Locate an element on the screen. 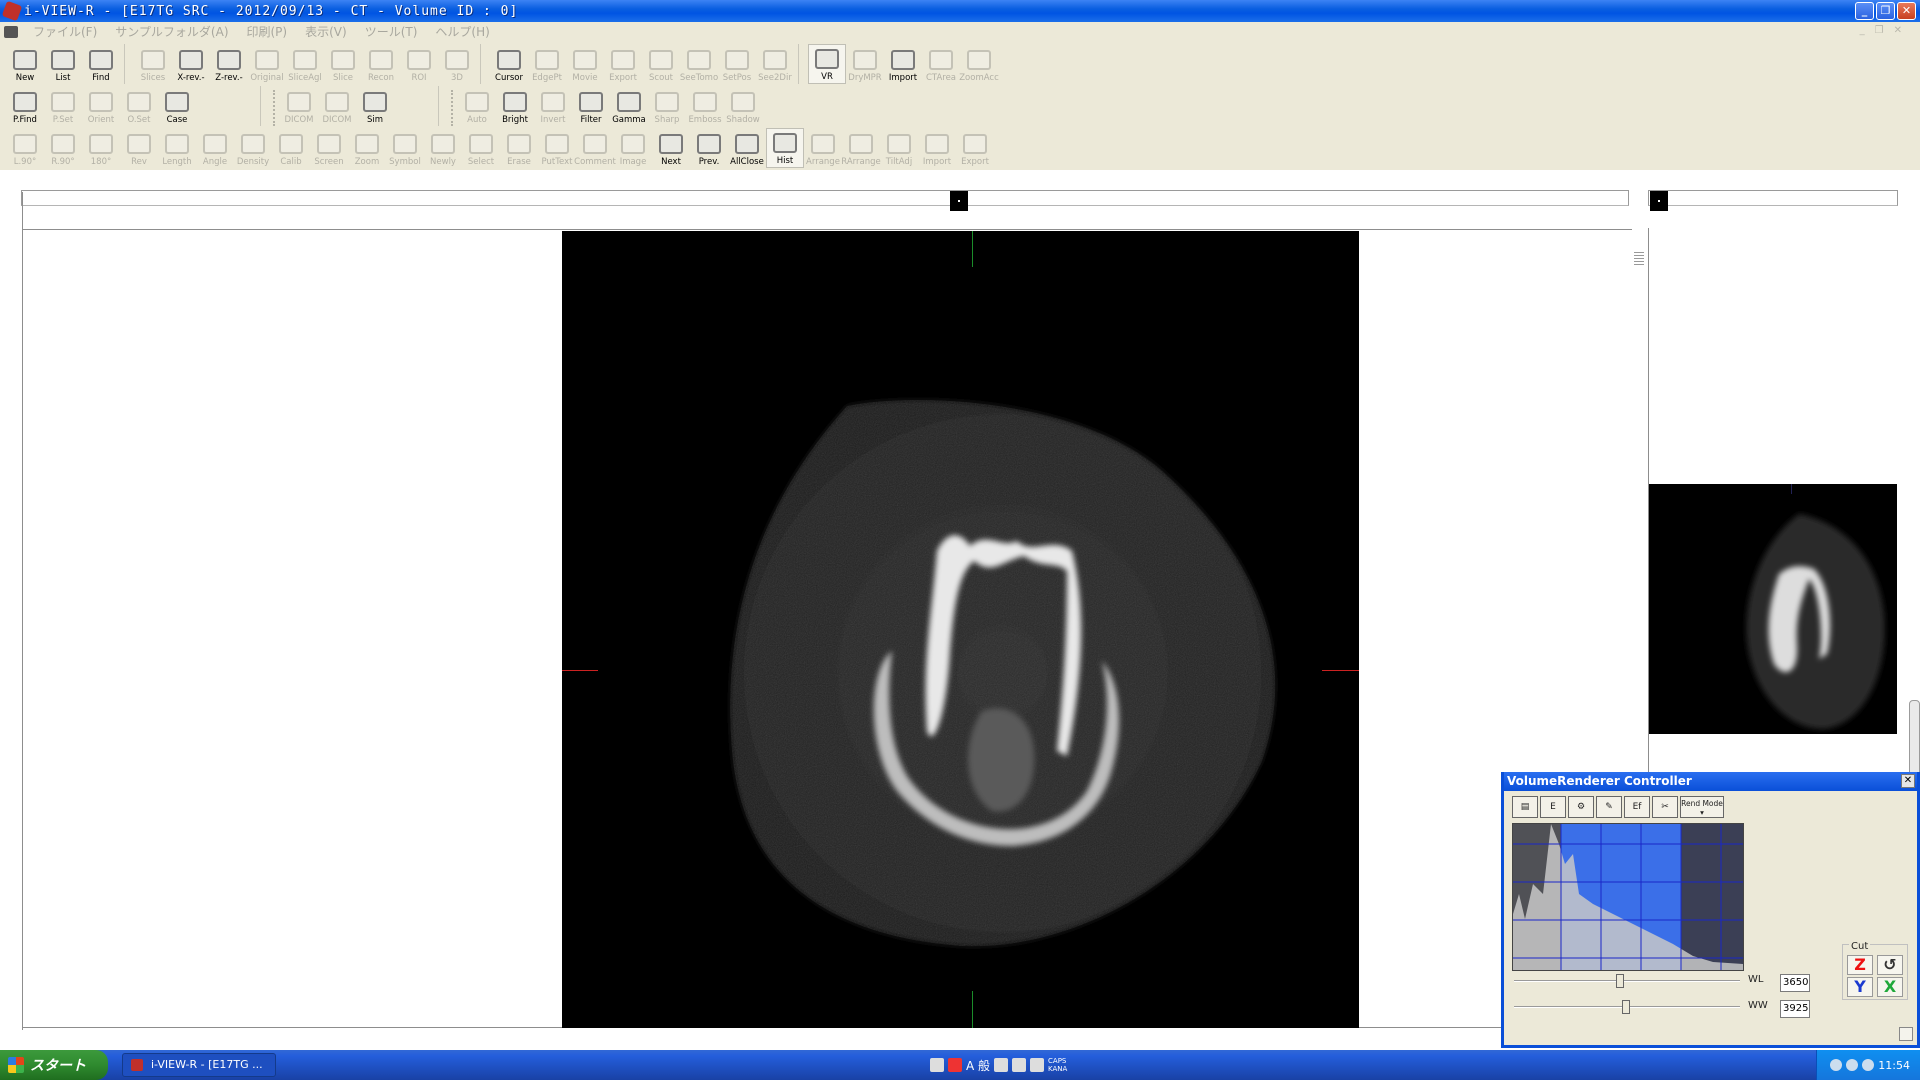  maximize-button: ❐ is located at coordinates (1885, 11).